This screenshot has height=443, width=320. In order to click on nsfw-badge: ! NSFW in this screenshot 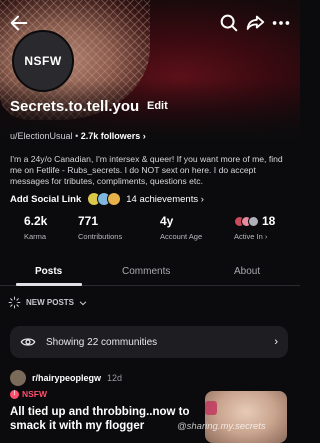, I will do `click(28, 394)`.